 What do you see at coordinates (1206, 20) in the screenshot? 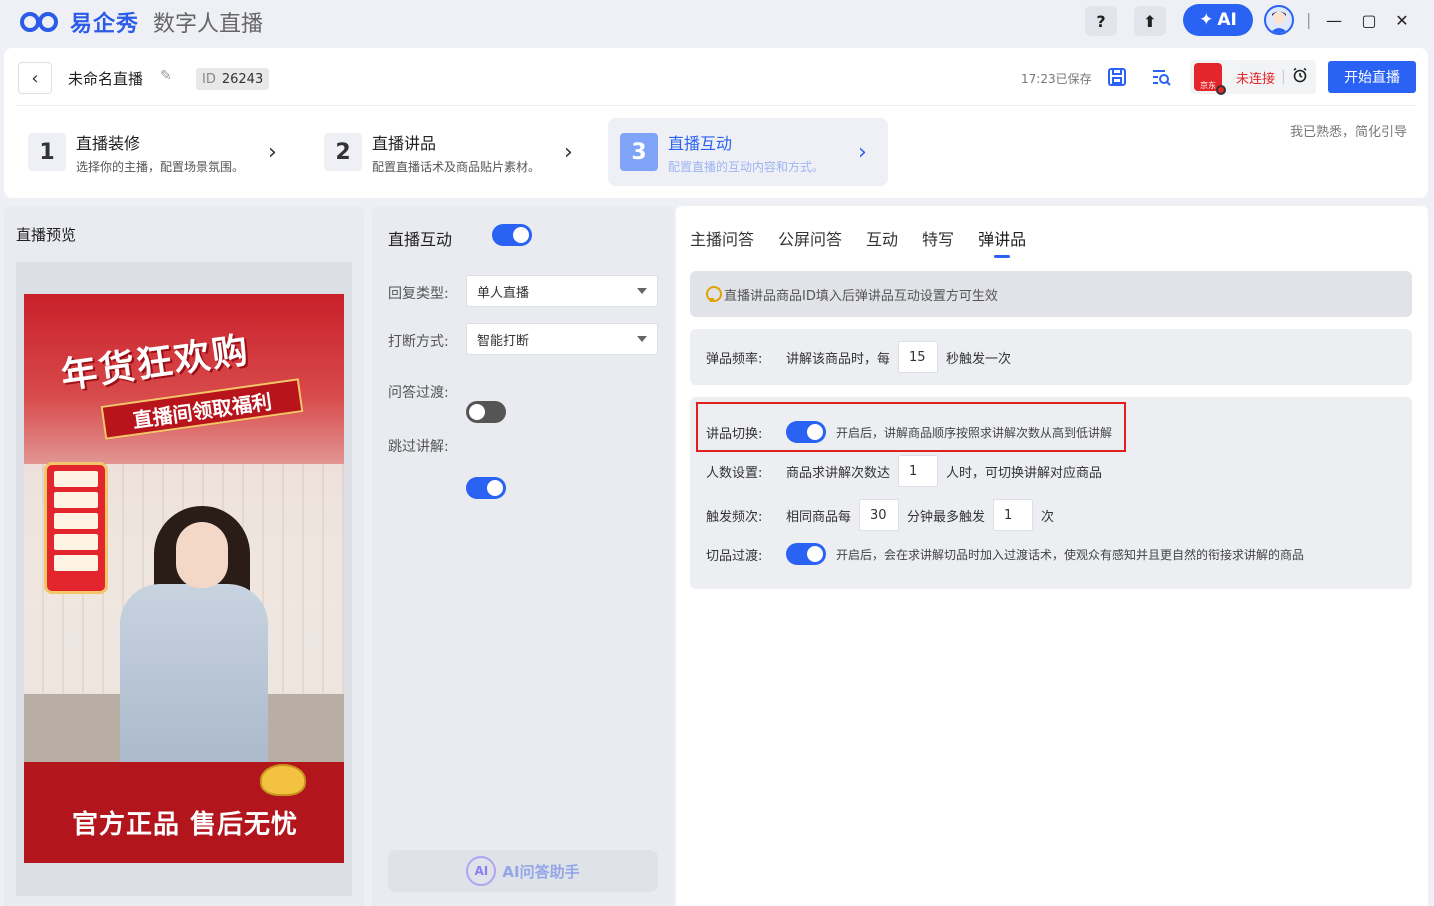
I see `sparkle-icon: ✦` at bounding box center [1206, 20].